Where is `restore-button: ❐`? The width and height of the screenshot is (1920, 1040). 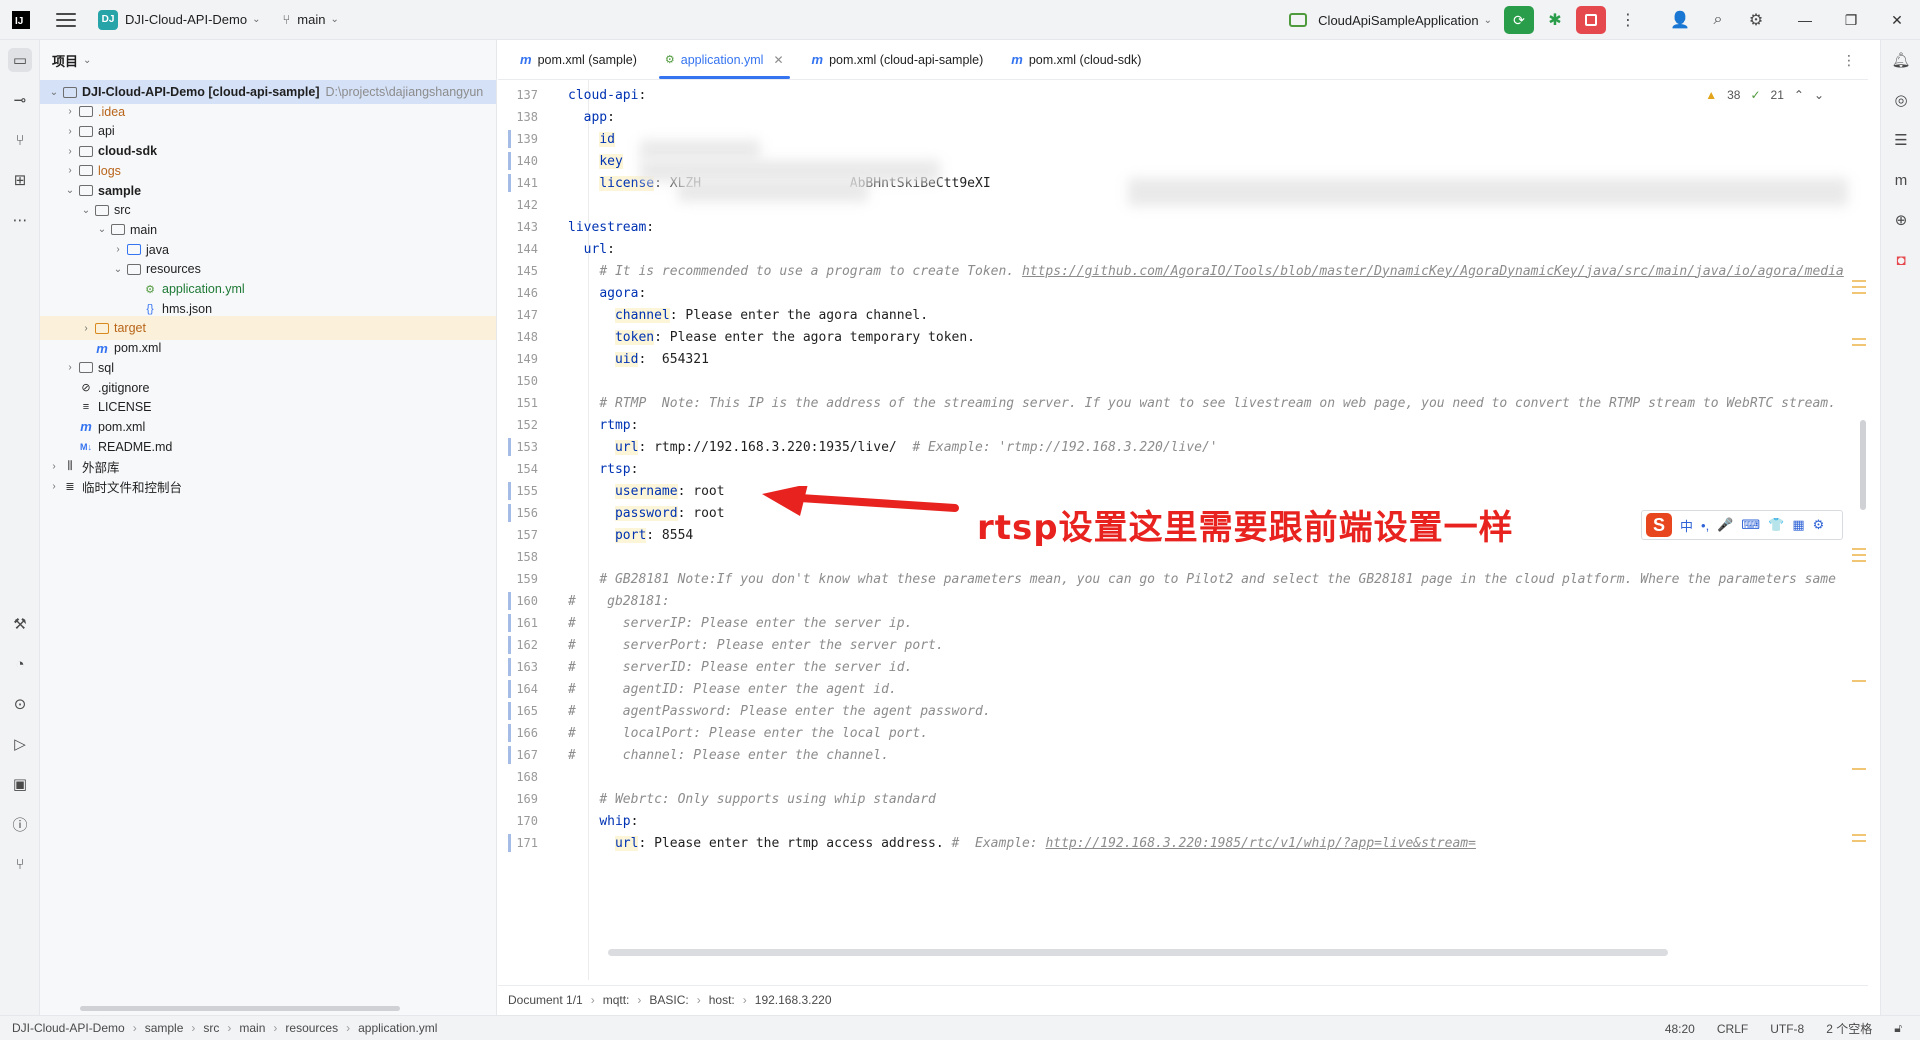
restore-button: ❐ is located at coordinates (1851, 20).